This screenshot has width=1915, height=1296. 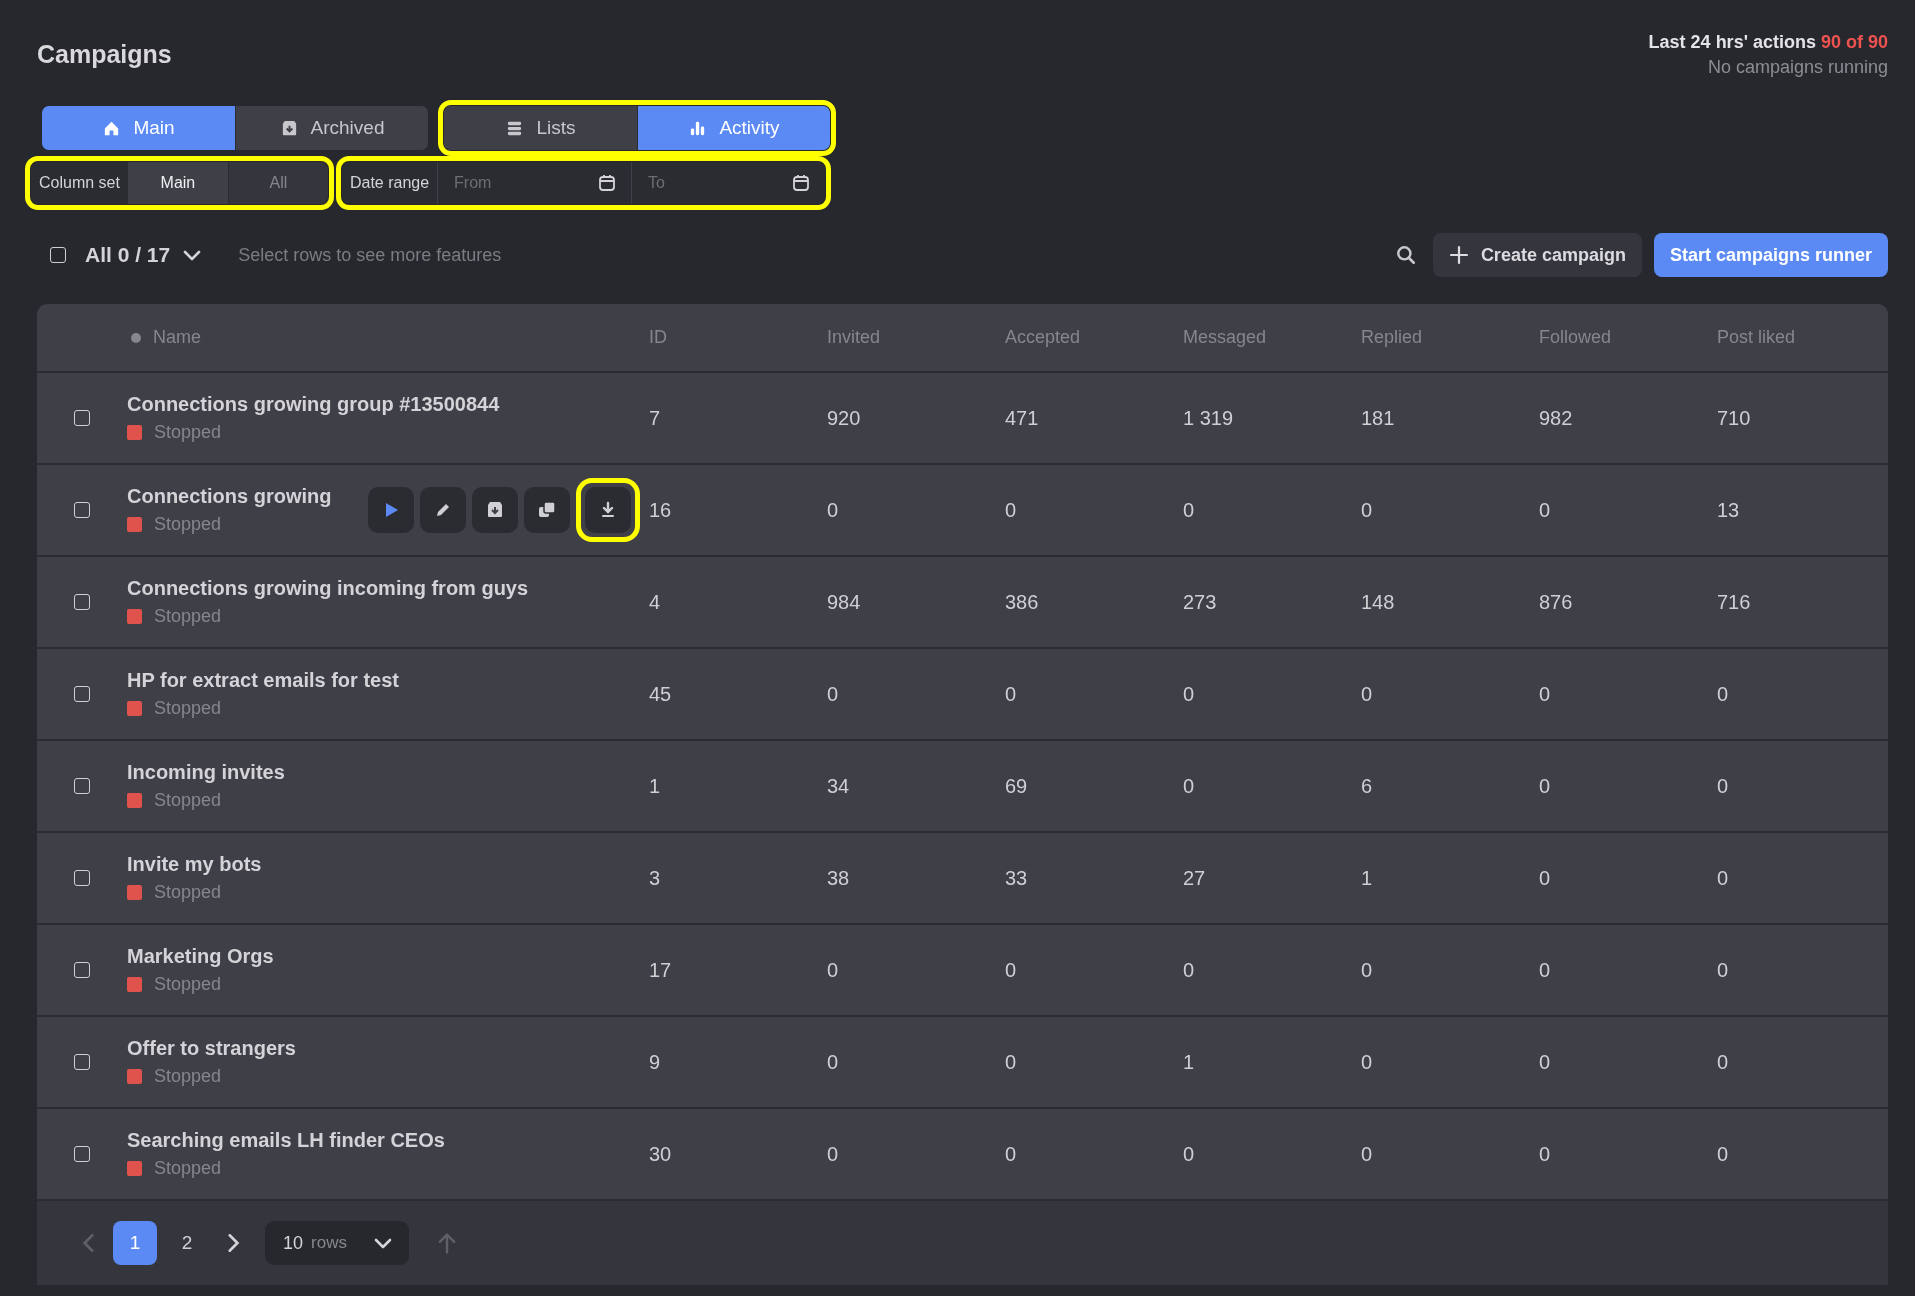 I want to click on page-button: 1, so click(x=135, y=1243).